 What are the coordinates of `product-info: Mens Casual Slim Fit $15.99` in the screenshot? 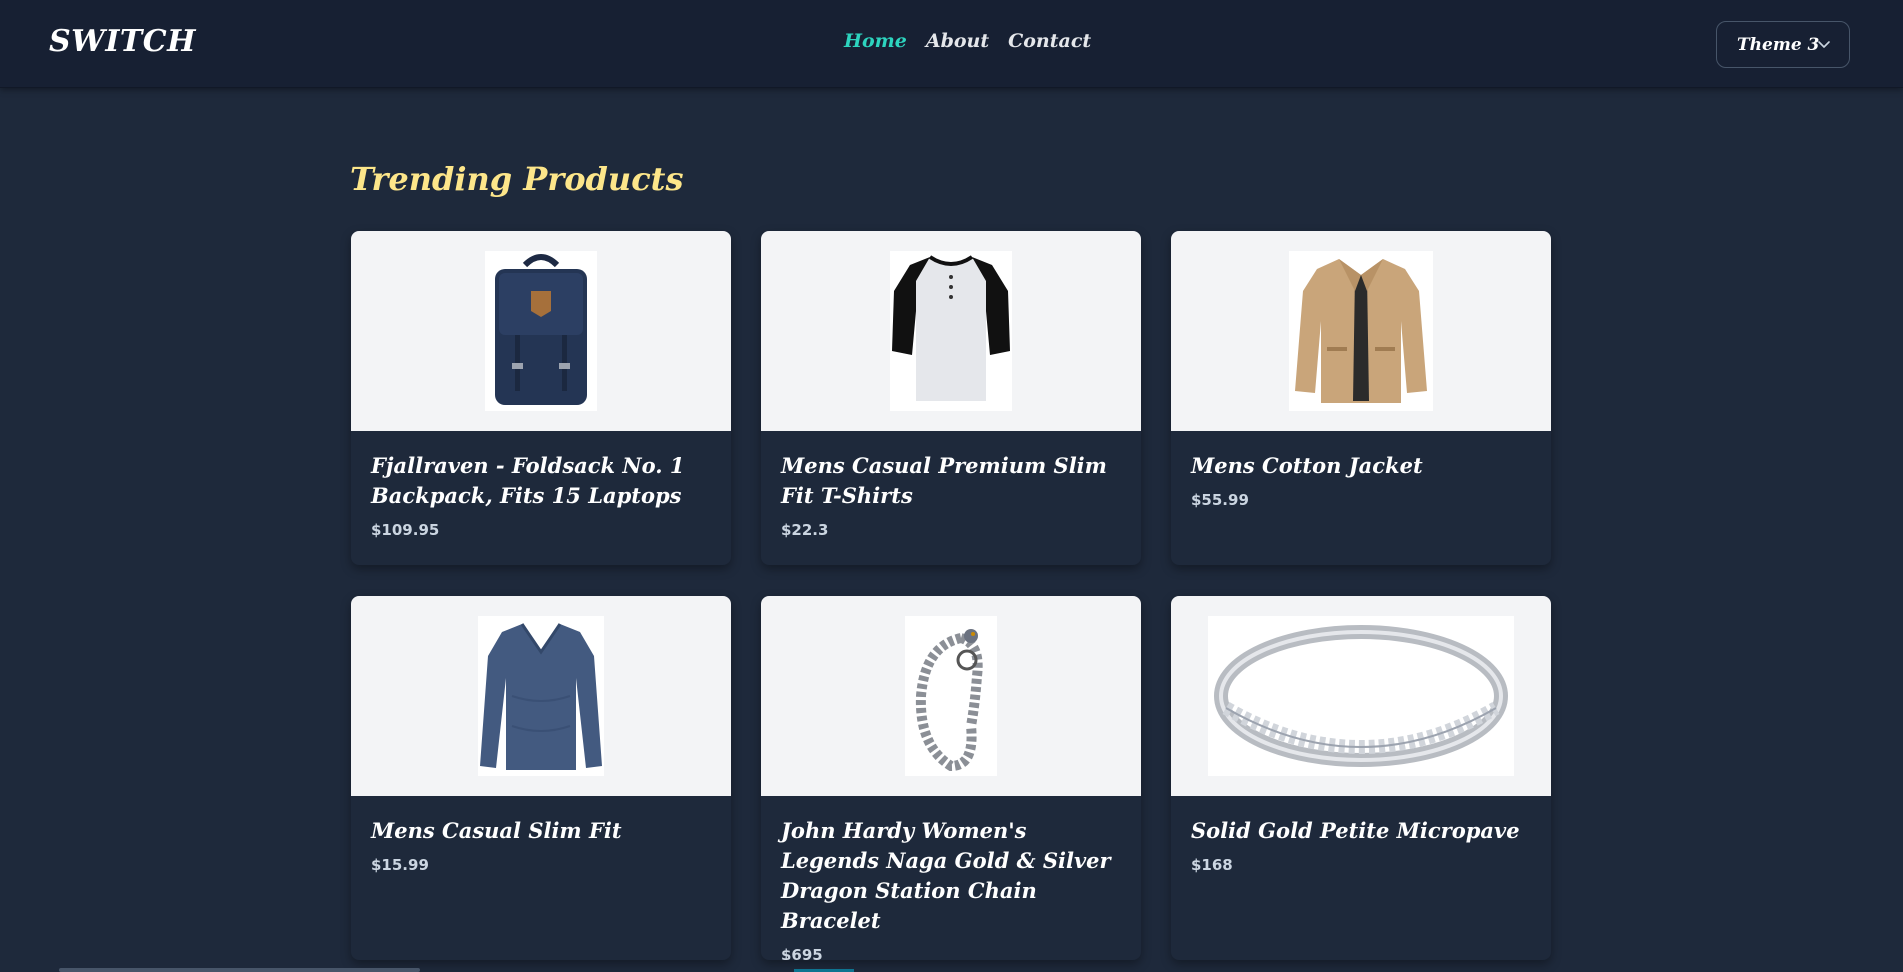 It's located at (541, 835).